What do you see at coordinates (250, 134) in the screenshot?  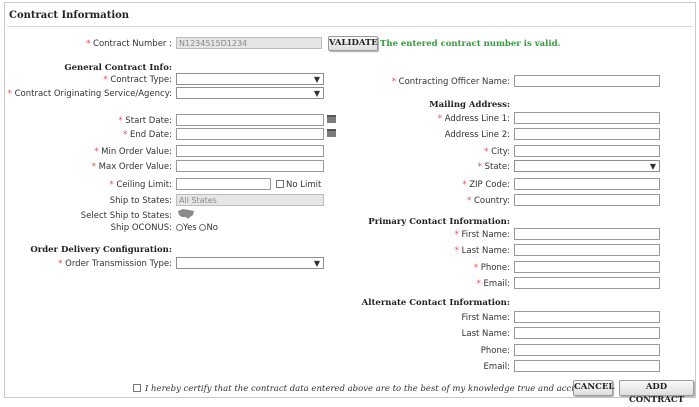 I see `end-date-input` at bounding box center [250, 134].